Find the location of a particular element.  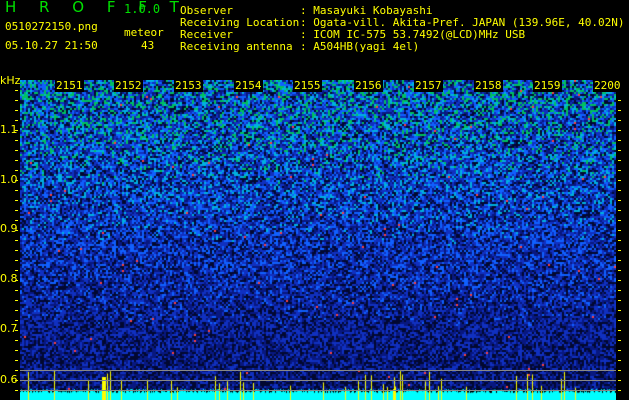

info-label-antenna: Receiving antenna is located at coordinates (236, 46).